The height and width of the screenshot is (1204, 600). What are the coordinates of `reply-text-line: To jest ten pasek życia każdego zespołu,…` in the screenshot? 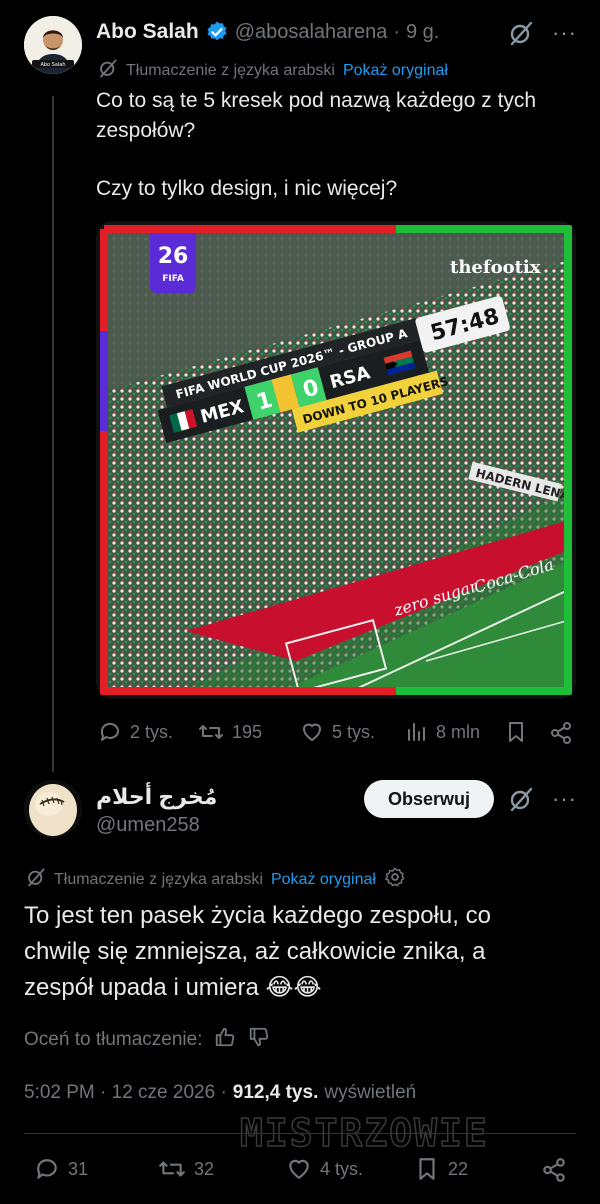 It's located at (257, 915).